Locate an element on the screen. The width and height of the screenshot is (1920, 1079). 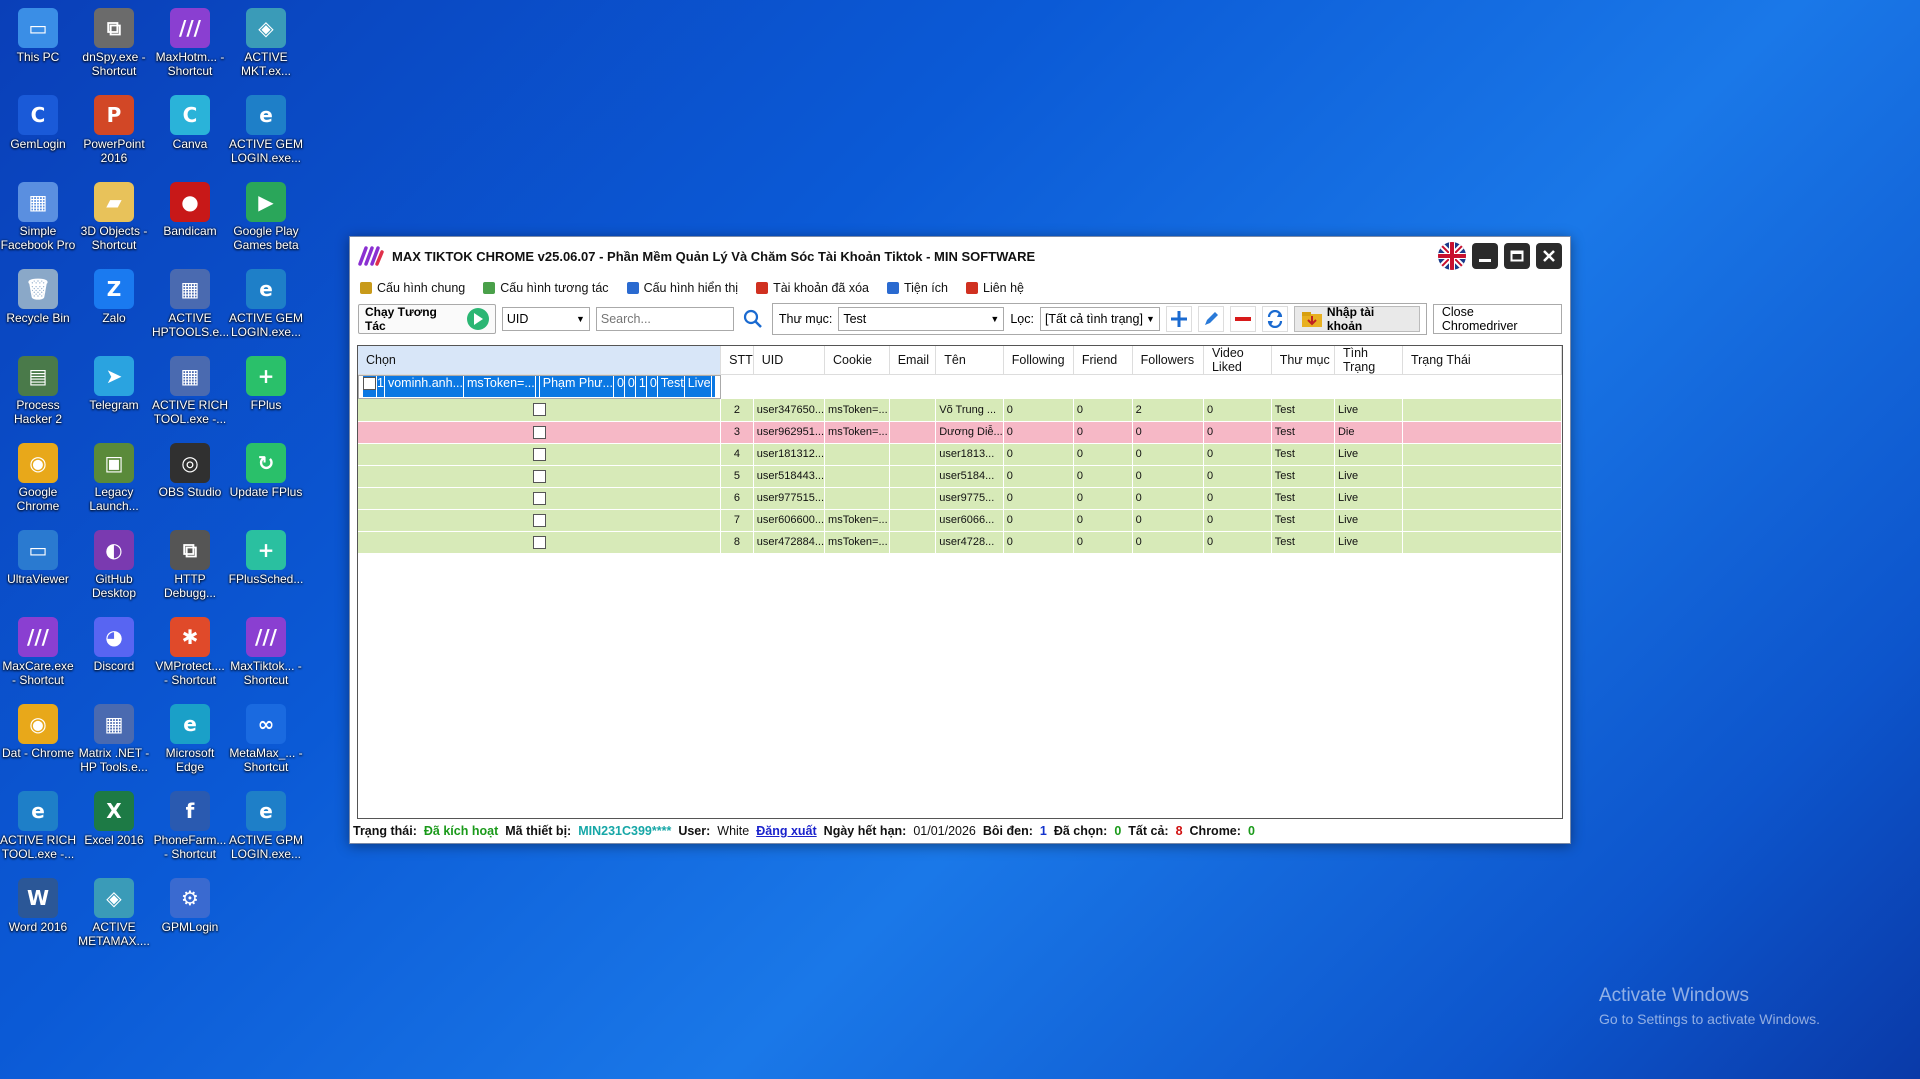
add-button is located at coordinates (1178, 319).